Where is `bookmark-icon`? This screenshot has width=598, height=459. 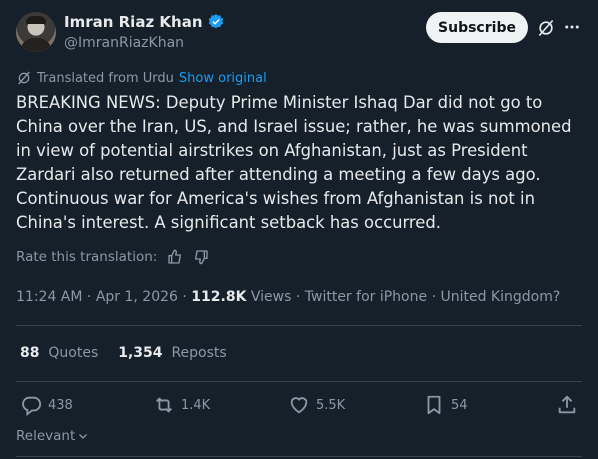
bookmark-icon is located at coordinates (434, 405).